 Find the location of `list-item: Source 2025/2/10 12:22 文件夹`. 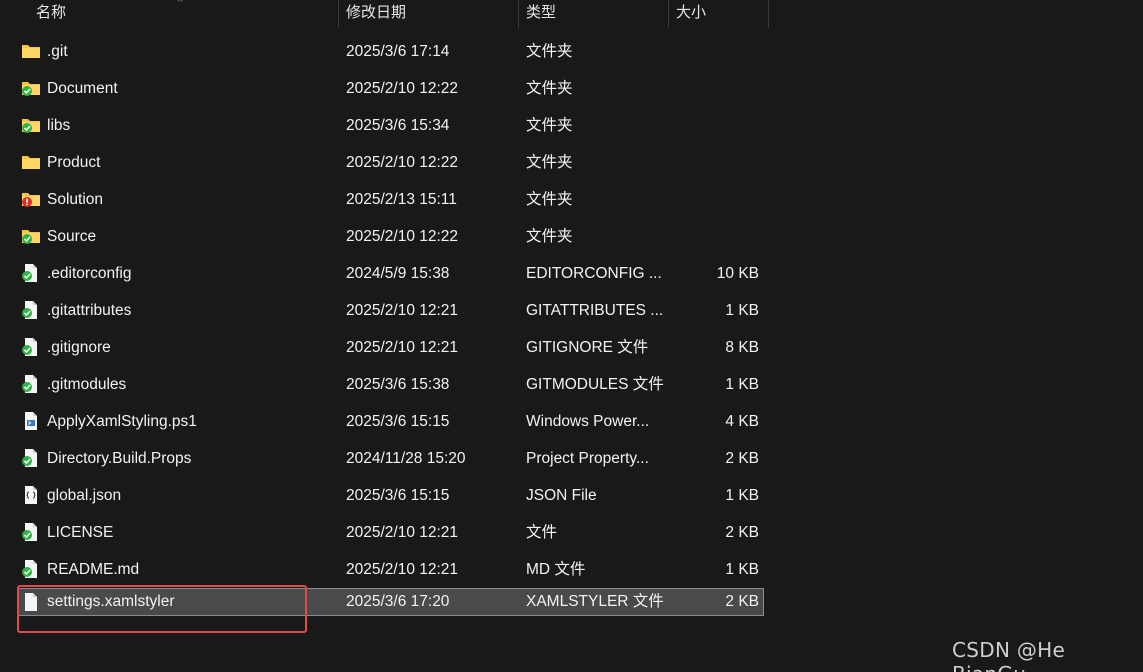

list-item: Source 2025/2/10 12:22 文件夹 is located at coordinates (385, 236).